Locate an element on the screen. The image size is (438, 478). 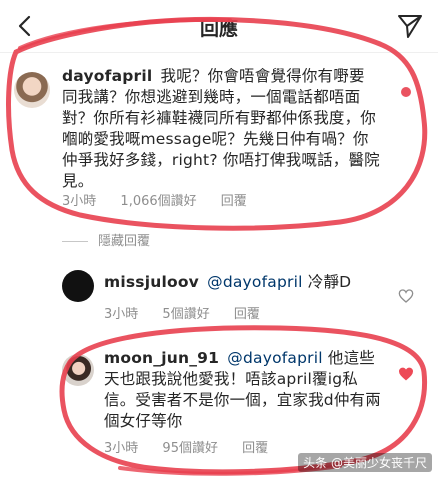
comment-content: 冷靜D is located at coordinates (329, 282).